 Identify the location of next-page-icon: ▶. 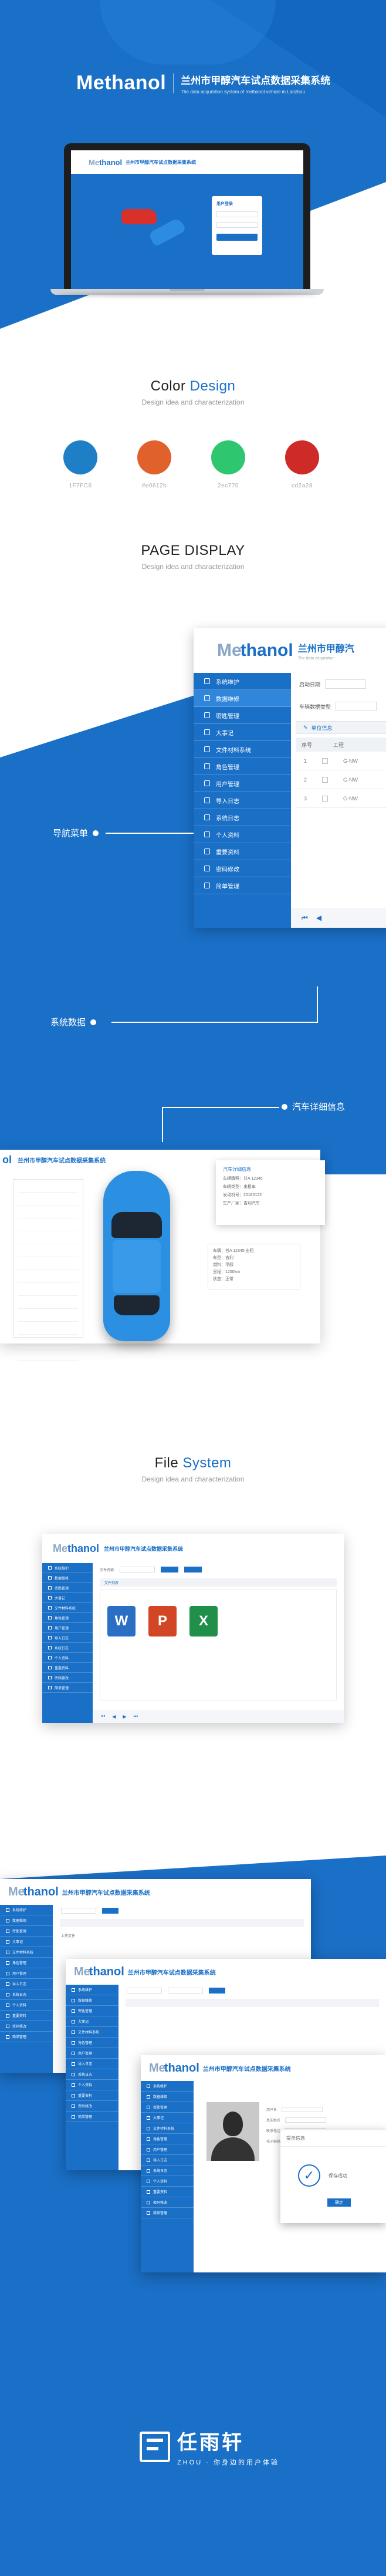
(125, 1716).